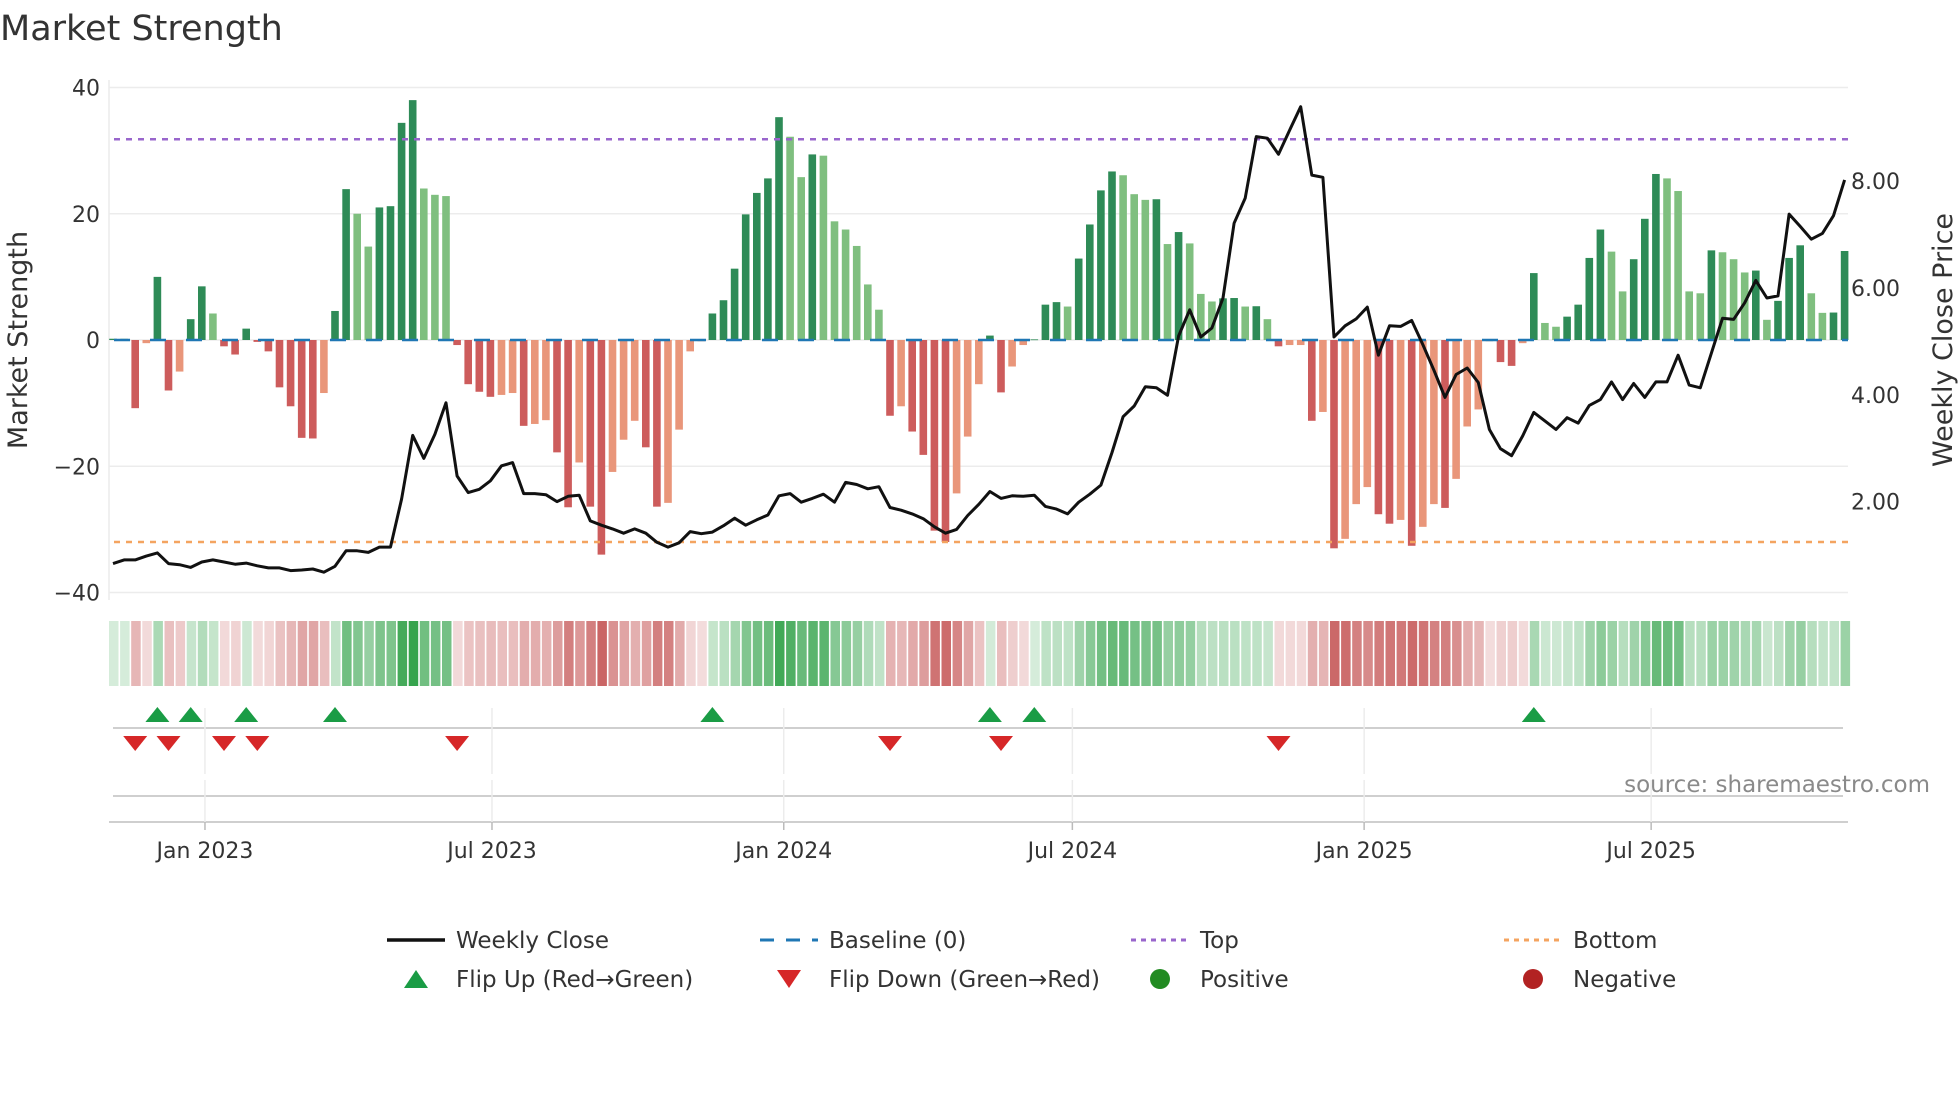 The image size is (1960, 1102). I want to click on legend-label: Baseline (0), so click(897, 941).